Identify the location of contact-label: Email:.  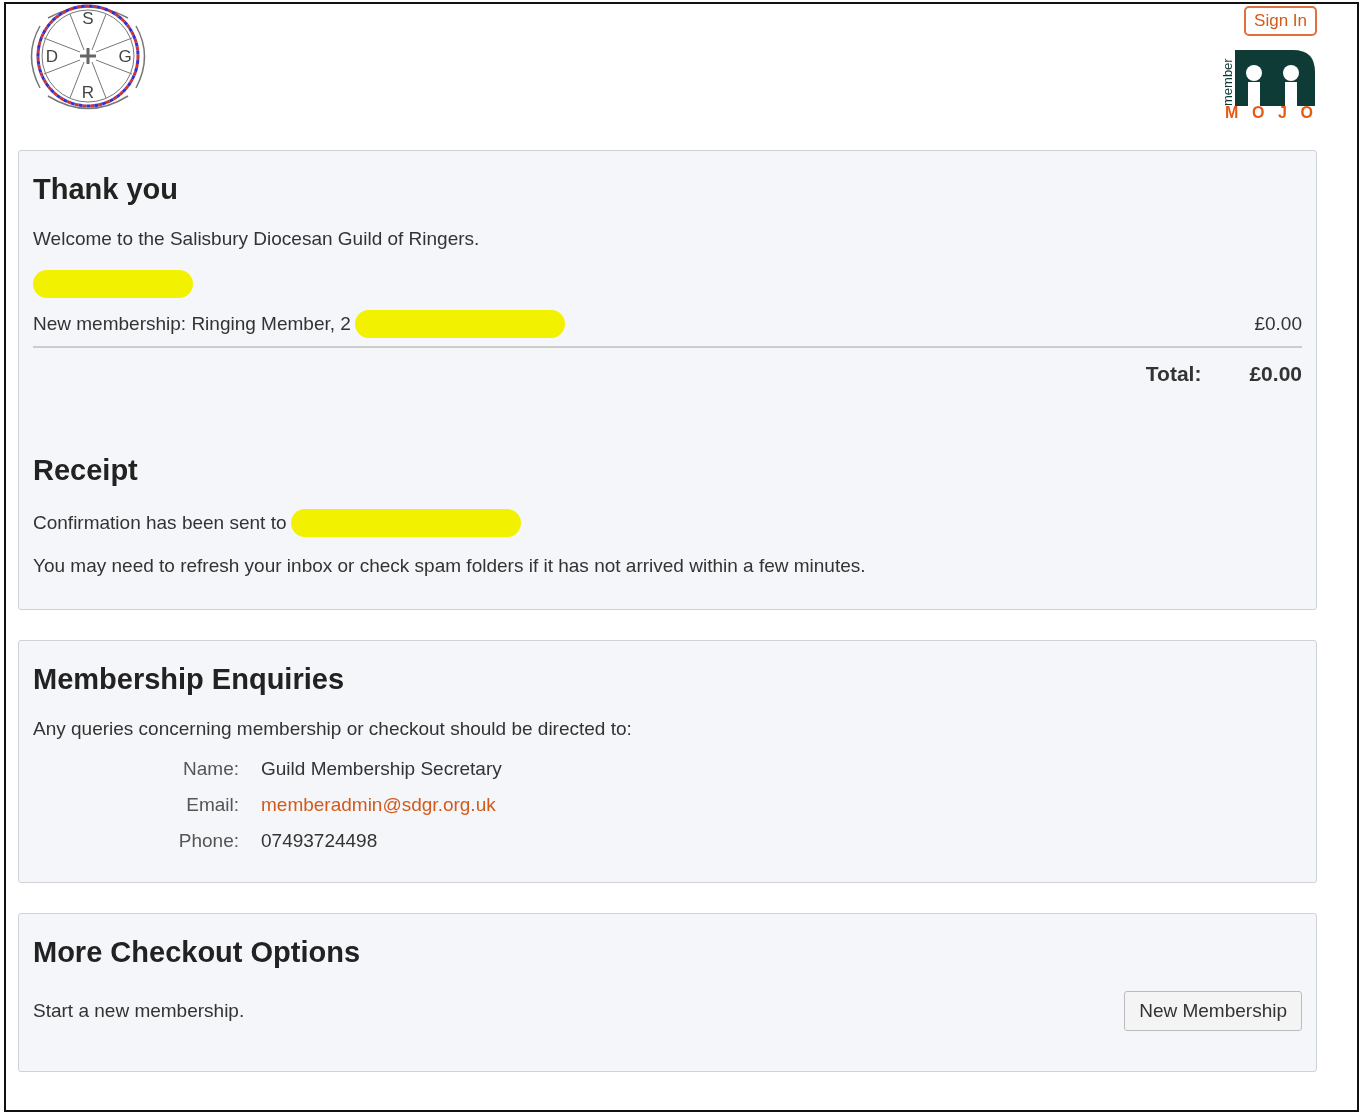
(212, 805).